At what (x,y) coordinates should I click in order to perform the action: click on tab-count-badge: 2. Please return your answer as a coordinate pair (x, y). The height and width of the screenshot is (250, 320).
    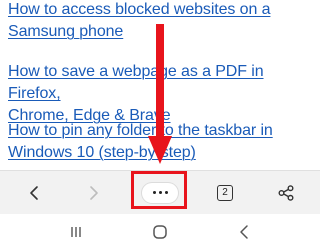
    Looking at the image, I should click on (225, 192).